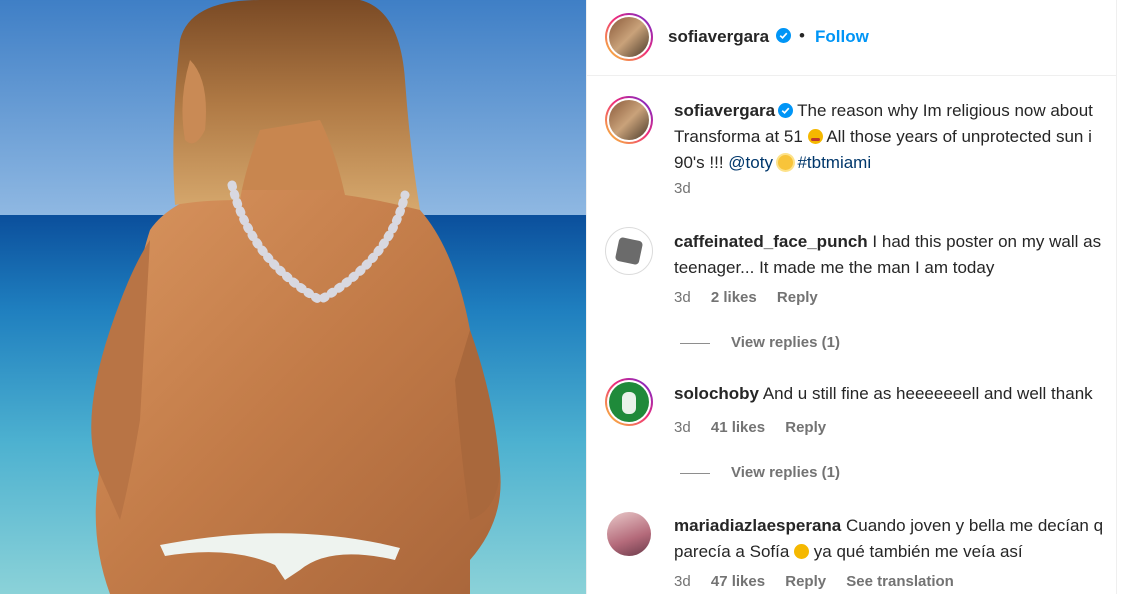  I want to click on caption-meta: 3d, so click(690, 188).